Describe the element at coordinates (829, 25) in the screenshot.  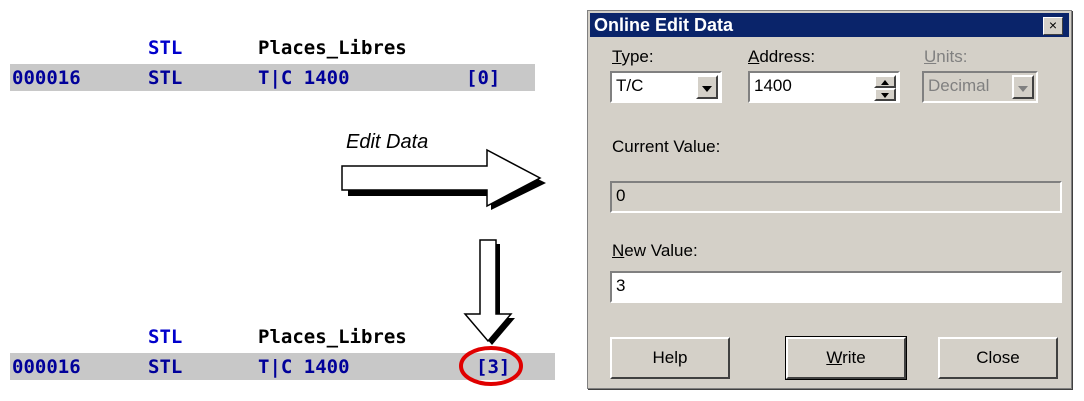
I see `dialog-title-bar: Online Edit Data ×` at that location.